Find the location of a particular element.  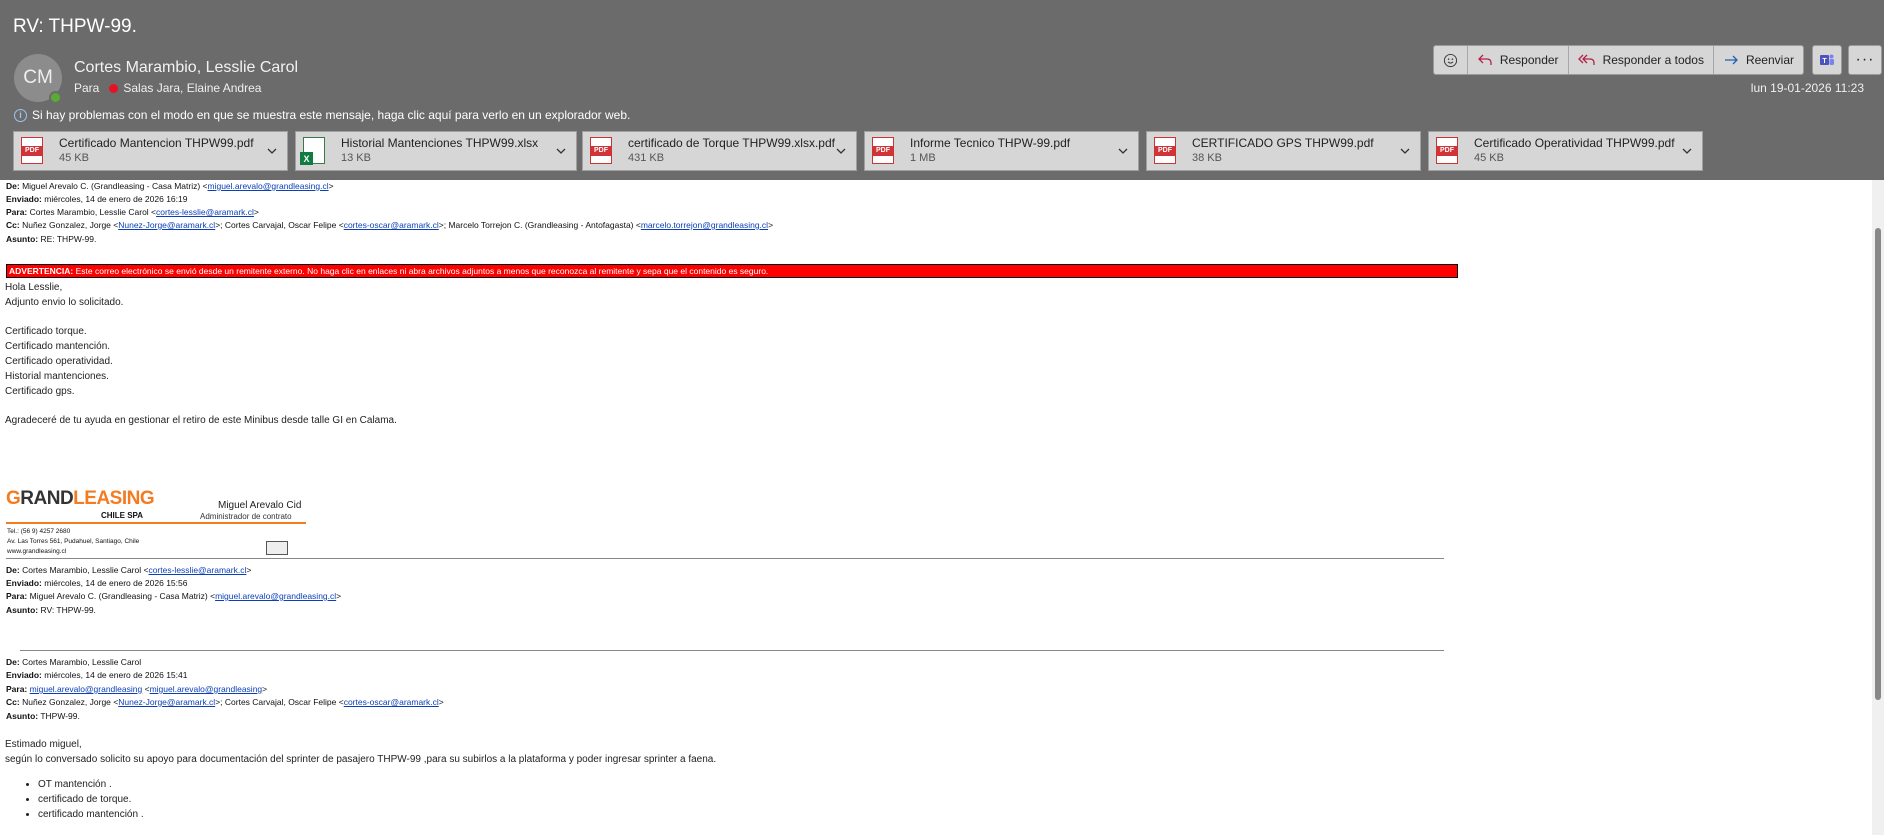

more-actions-button: ··· is located at coordinates (1865, 60).